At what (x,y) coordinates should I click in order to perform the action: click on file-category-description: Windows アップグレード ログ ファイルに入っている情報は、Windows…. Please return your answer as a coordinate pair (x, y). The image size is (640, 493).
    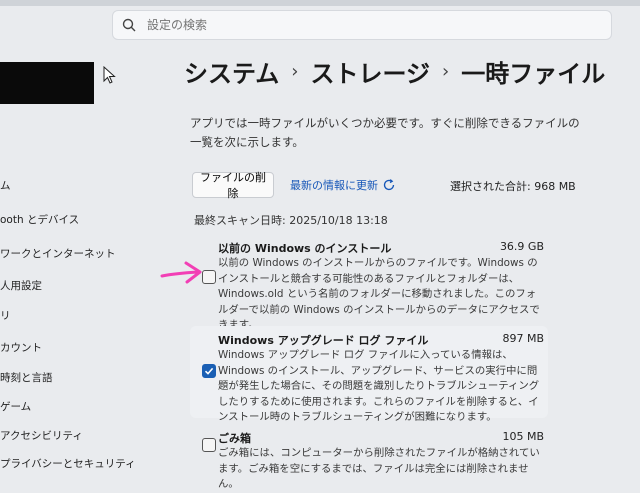
    Looking at the image, I should click on (379, 386).